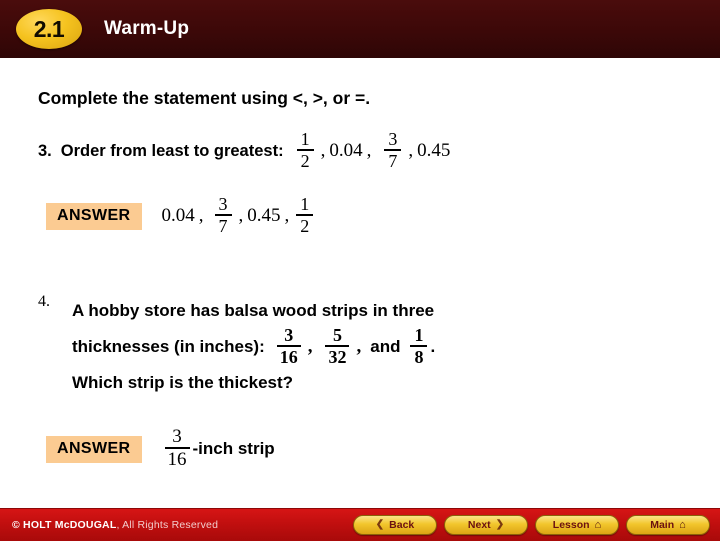 Image resolution: width=720 pixels, height=541 pixels. What do you see at coordinates (64, 525) in the screenshot?
I see `copyright-mark: © HOLT McDOUGAL` at bounding box center [64, 525].